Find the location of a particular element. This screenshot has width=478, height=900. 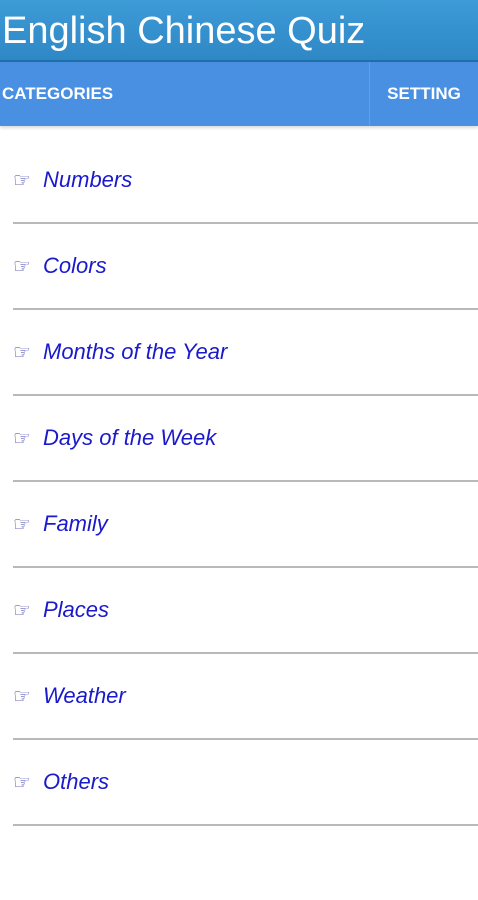

category-item-numbers: ☞ Numbers is located at coordinates (245, 181).